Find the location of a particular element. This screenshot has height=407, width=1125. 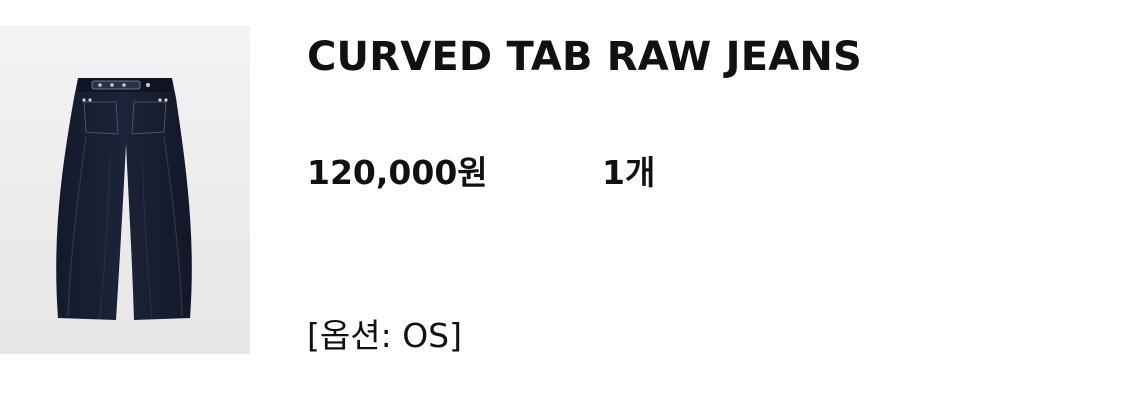

product-name: CURVED TAB RAW JEANS is located at coordinates (584, 57).